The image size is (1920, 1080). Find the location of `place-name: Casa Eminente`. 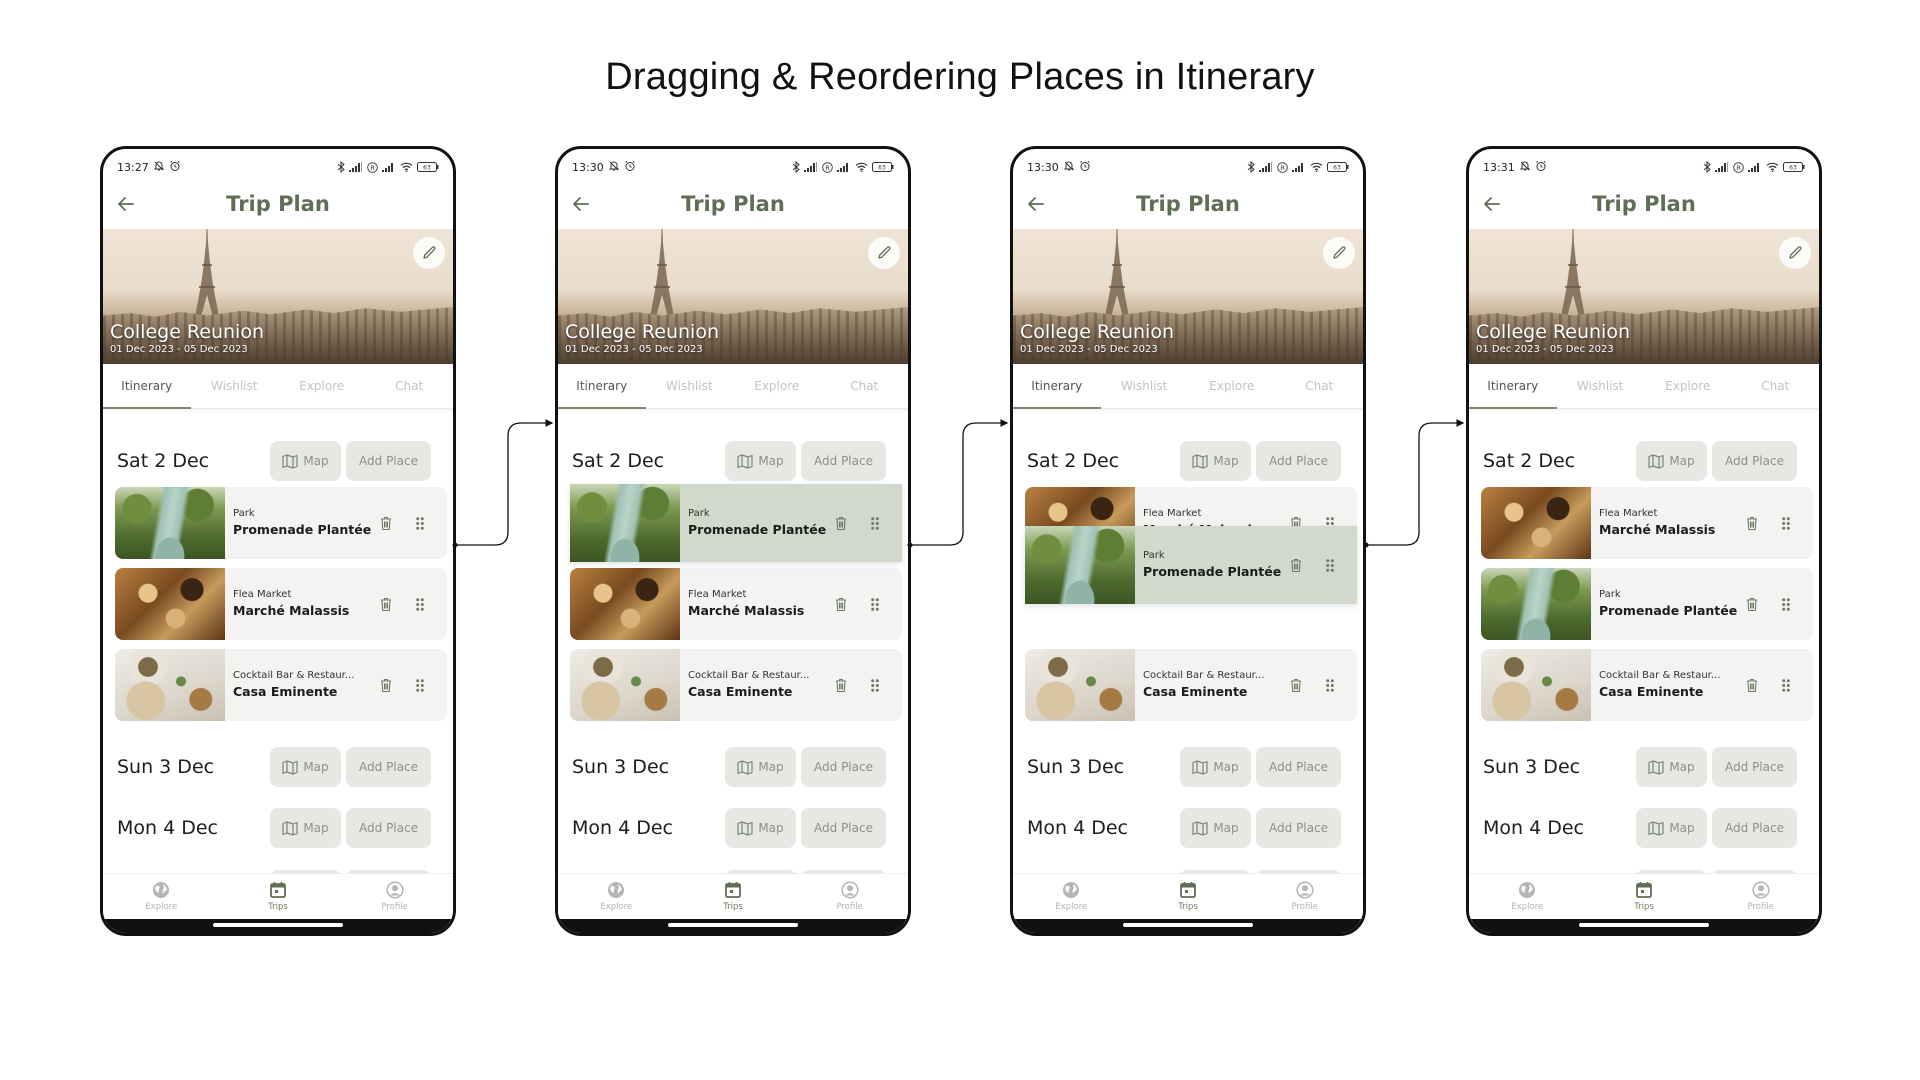

place-name: Casa Eminente is located at coordinates (740, 691).